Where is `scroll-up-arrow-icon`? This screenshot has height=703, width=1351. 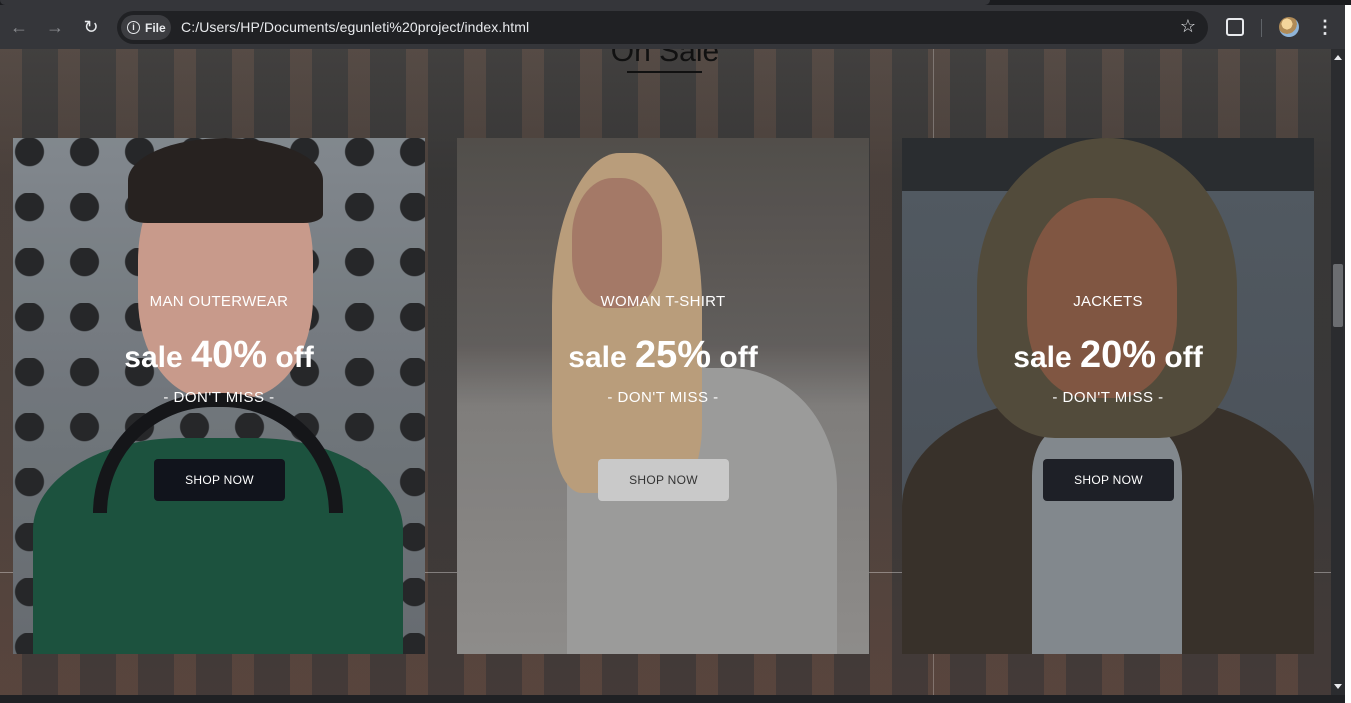
scroll-up-arrow-icon is located at coordinates (1338, 57).